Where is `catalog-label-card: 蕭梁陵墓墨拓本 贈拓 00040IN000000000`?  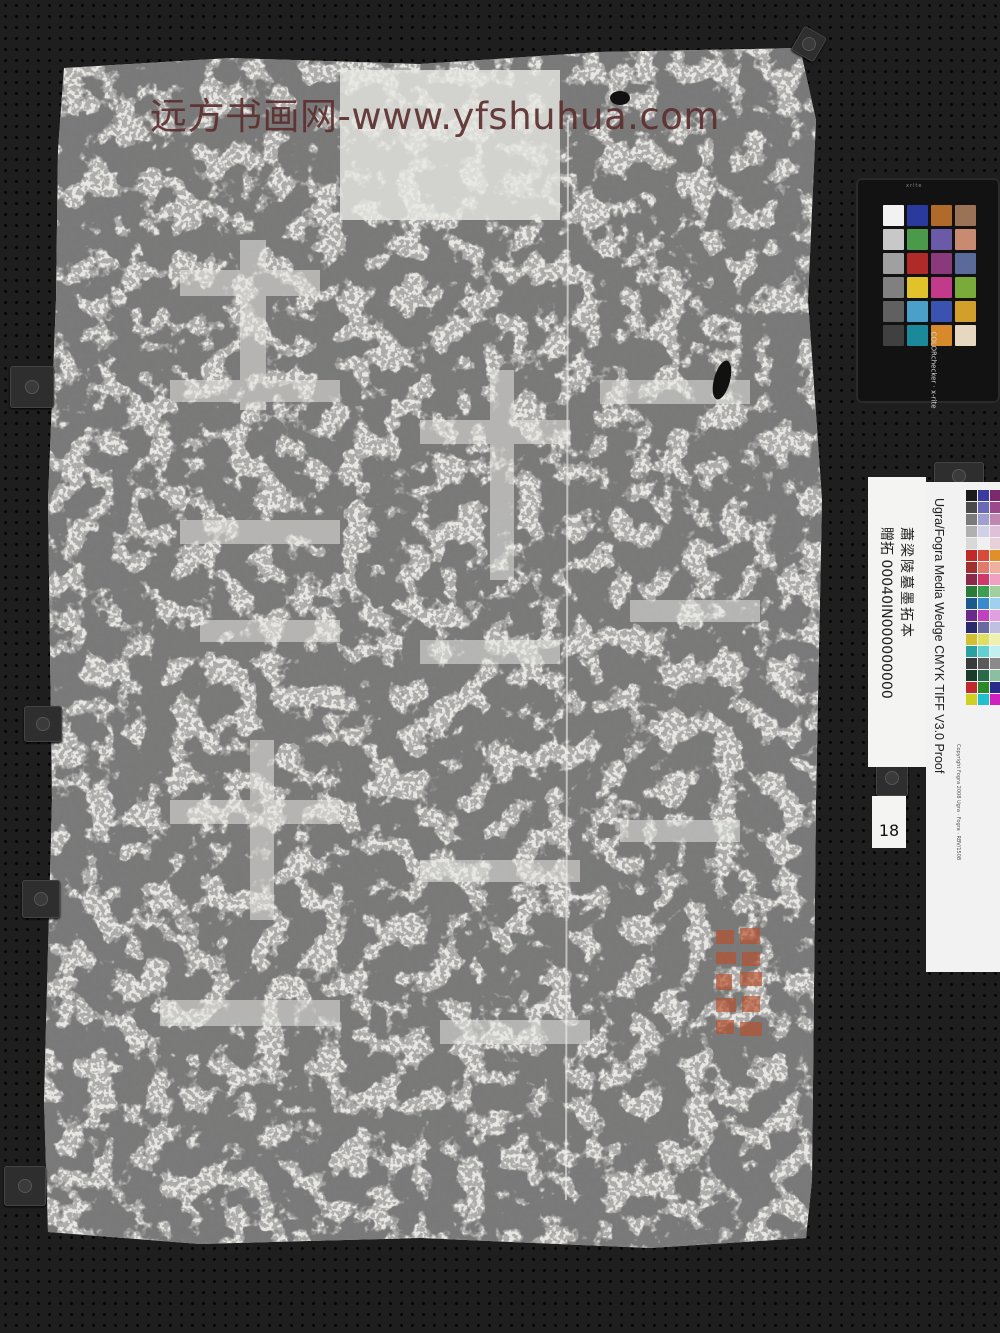
catalog-label-card: 蕭梁陵墓墨拓本 贈拓 00040IN000000000 is located at coordinates (897, 622).